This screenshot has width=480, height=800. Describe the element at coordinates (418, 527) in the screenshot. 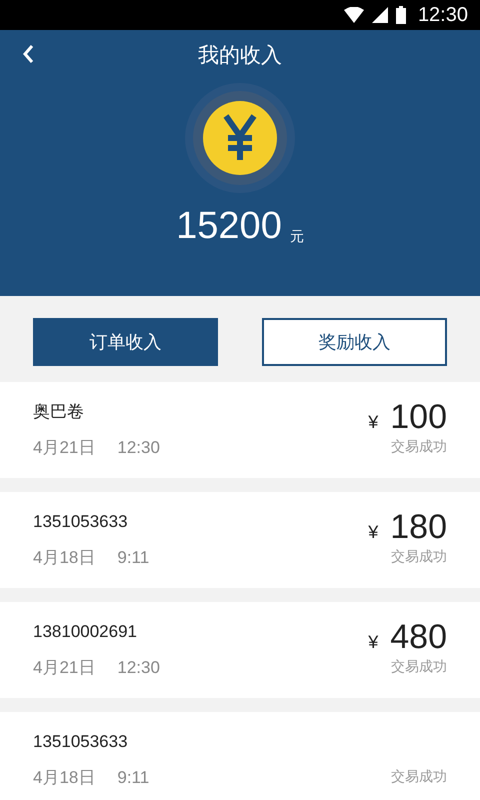

I see `record-amount: 180` at that location.